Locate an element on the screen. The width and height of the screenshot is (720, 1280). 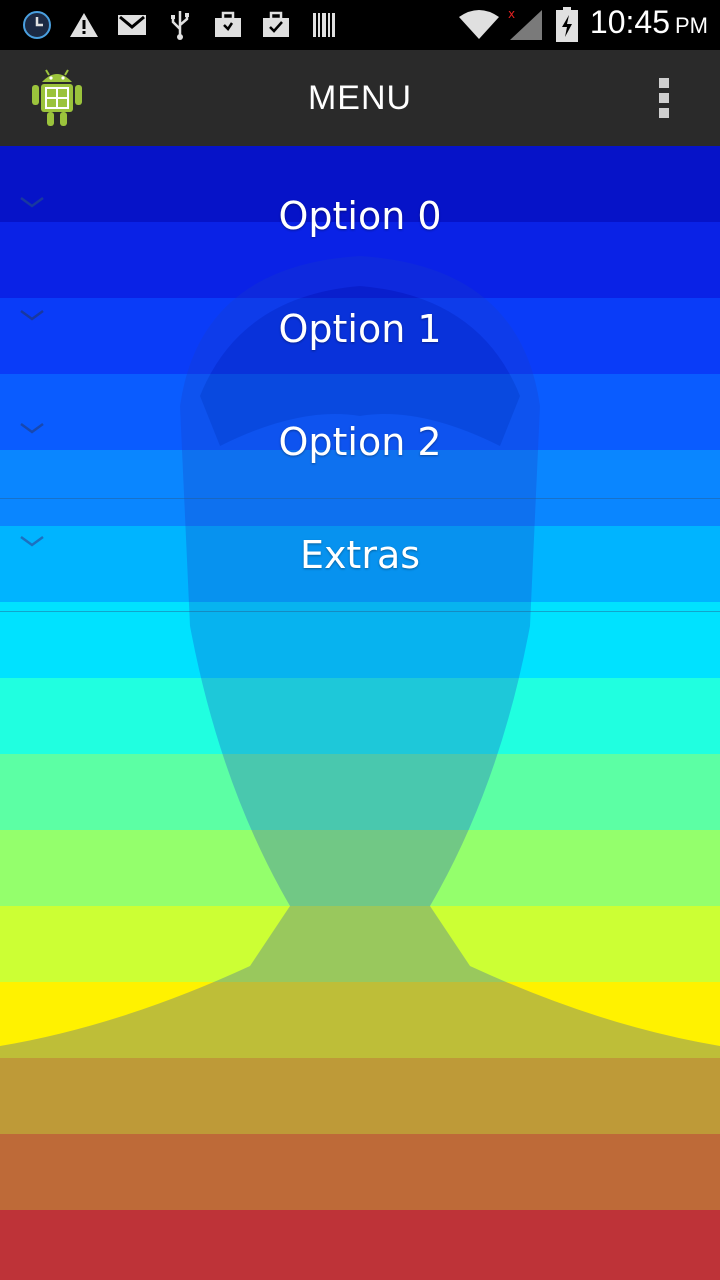
menu-item-label: Option 1 is located at coordinates (360, 329).